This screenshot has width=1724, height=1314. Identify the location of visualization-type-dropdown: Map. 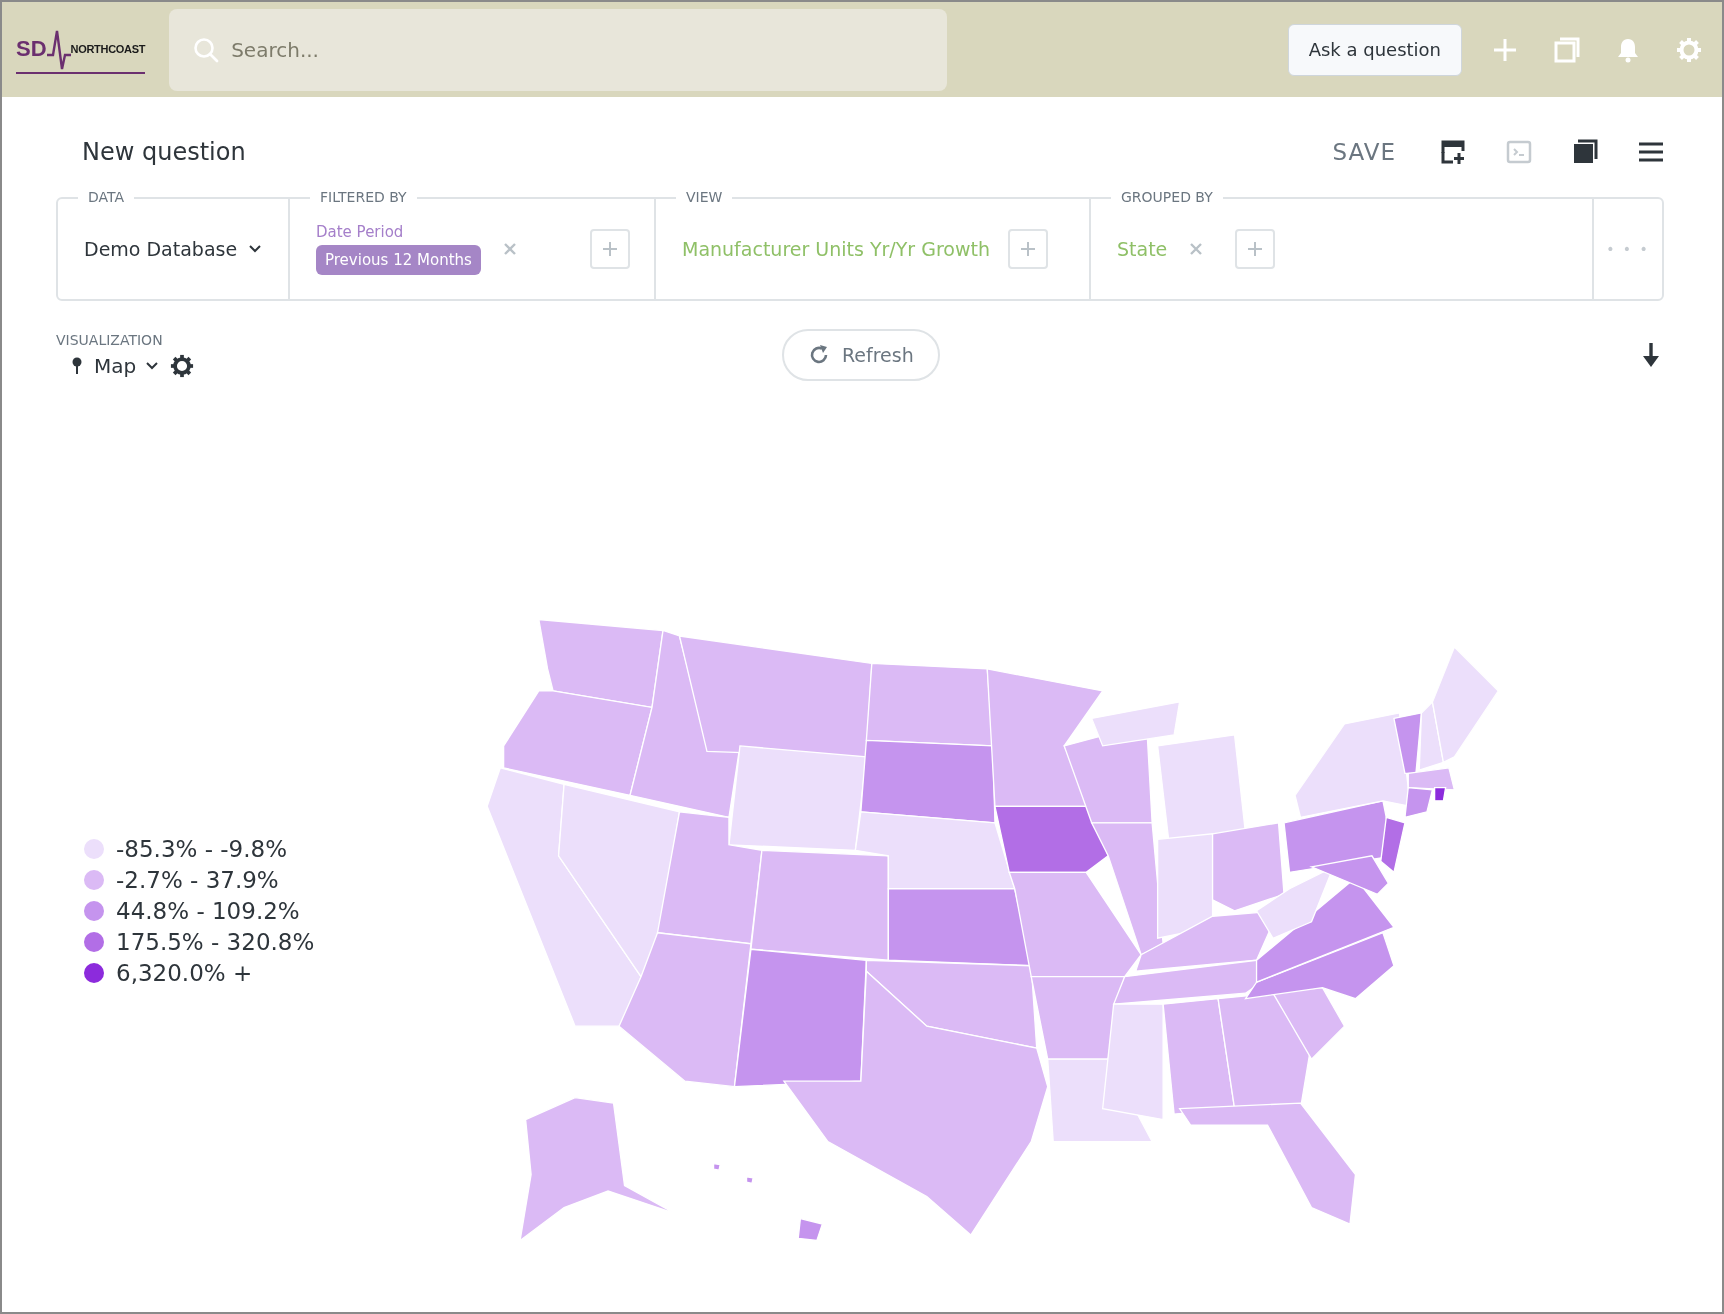
(126, 366).